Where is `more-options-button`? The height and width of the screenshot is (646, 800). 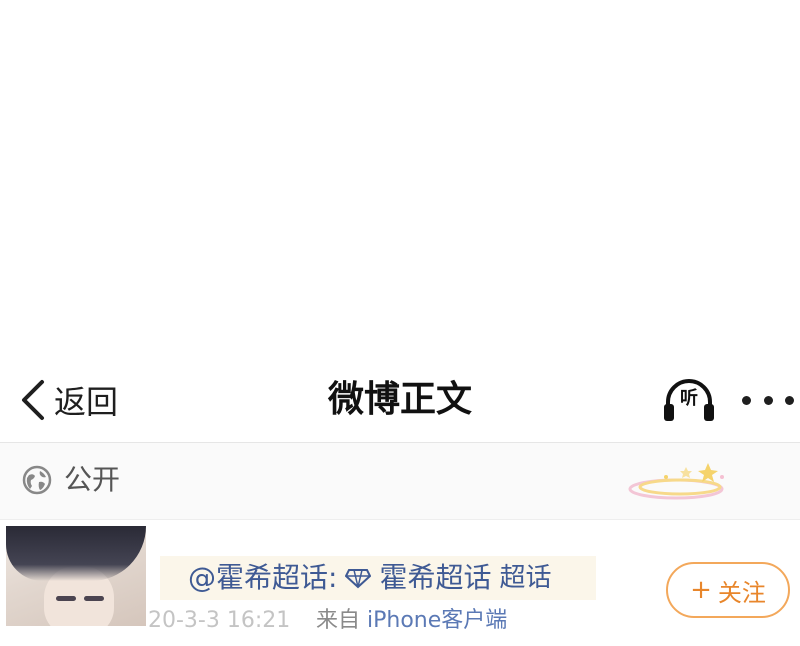 more-options-button is located at coordinates (768, 400).